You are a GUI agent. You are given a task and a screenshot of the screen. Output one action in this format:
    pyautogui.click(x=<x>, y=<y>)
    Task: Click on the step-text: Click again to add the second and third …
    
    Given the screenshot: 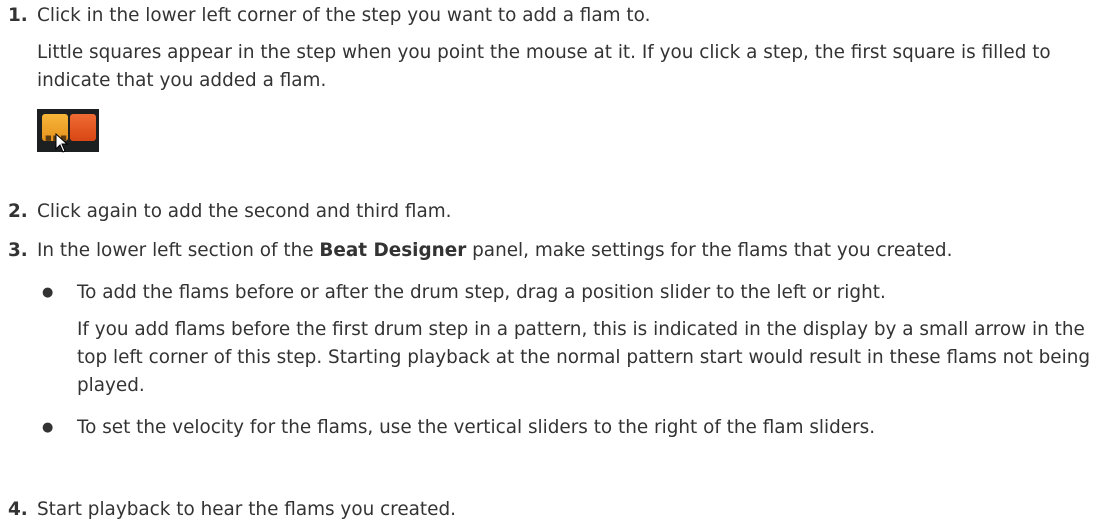 What is the action you would take?
    pyautogui.click(x=244, y=211)
    